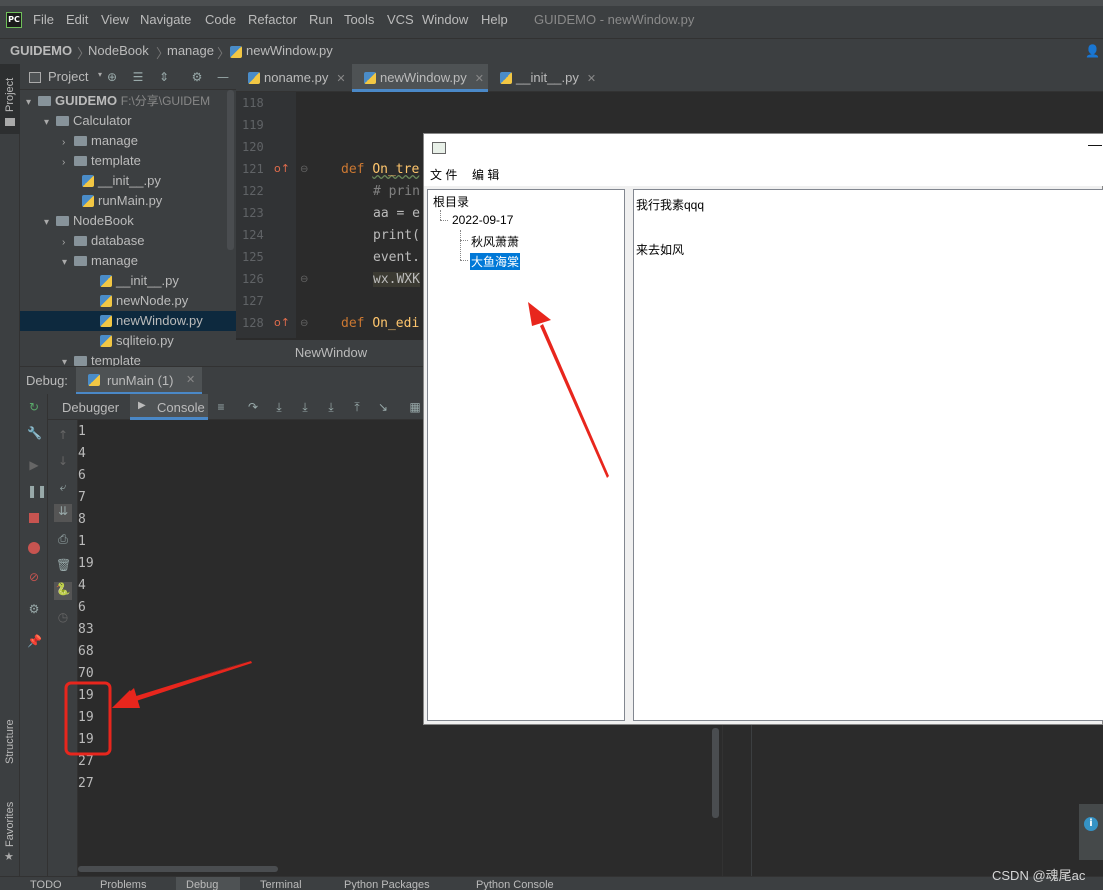 The width and height of the screenshot is (1103, 890). What do you see at coordinates (126, 698) in the screenshot?
I see `arrow-head` at bounding box center [126, 698].